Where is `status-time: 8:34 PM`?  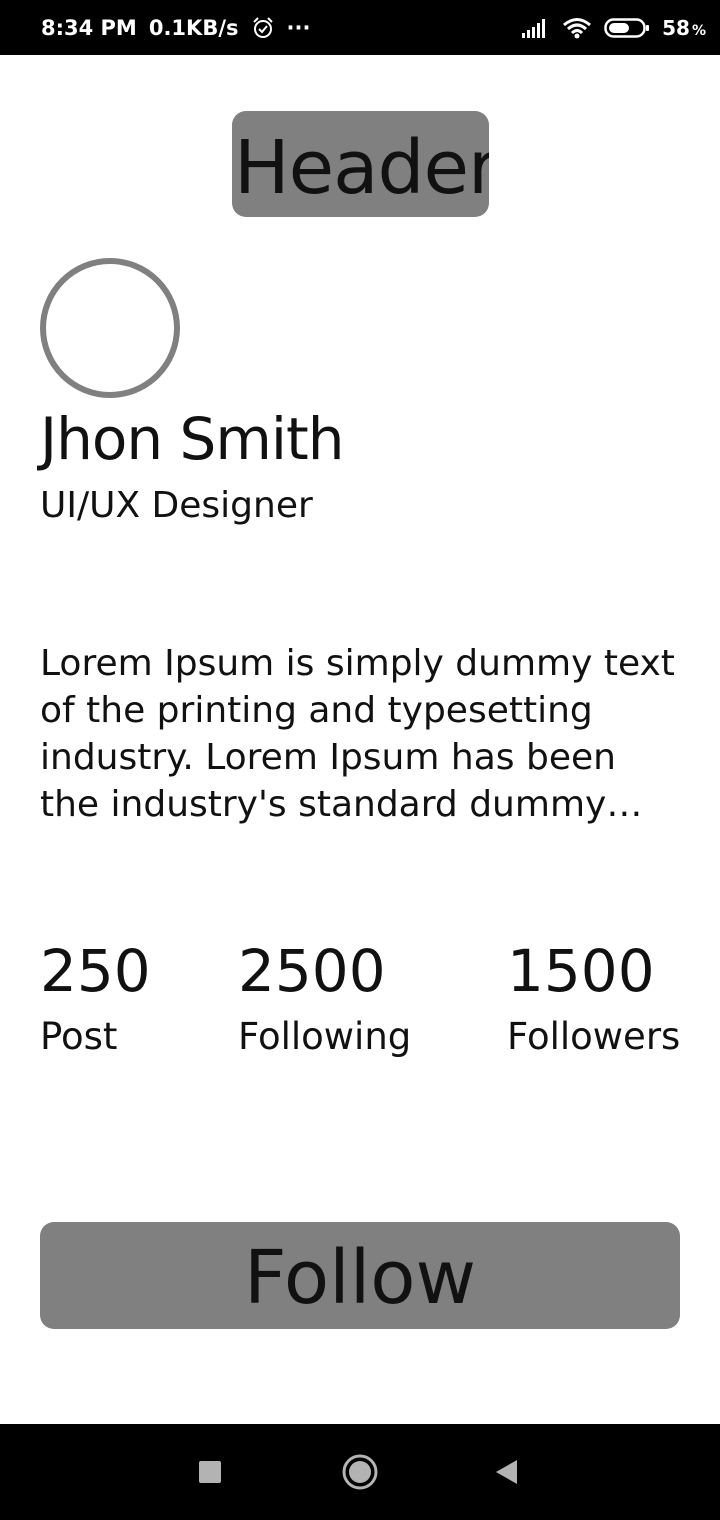
status-time: 8:34 PM is located at coordinates (89, 27).